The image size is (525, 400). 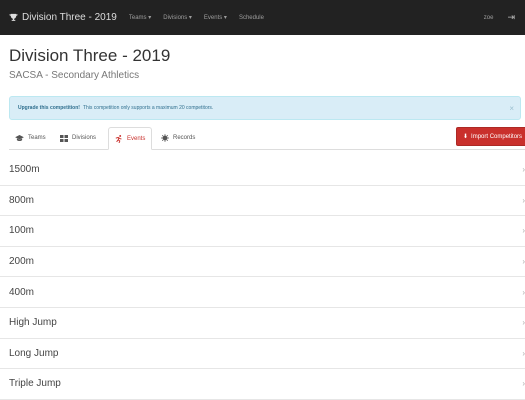 I want to click on event-label: 1500m, so click(x=24, y=170).